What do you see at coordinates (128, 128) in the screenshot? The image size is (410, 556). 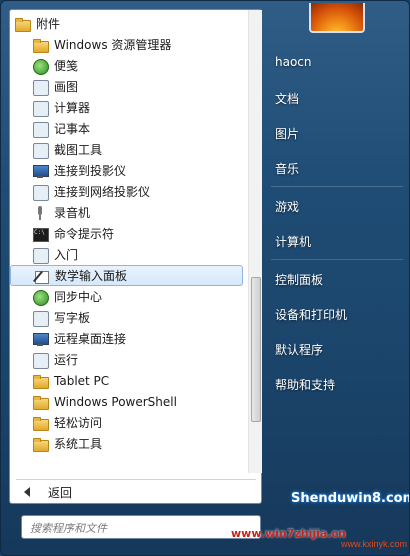 I see `program-notepad: 记事本` at bounding box center [128, 128].